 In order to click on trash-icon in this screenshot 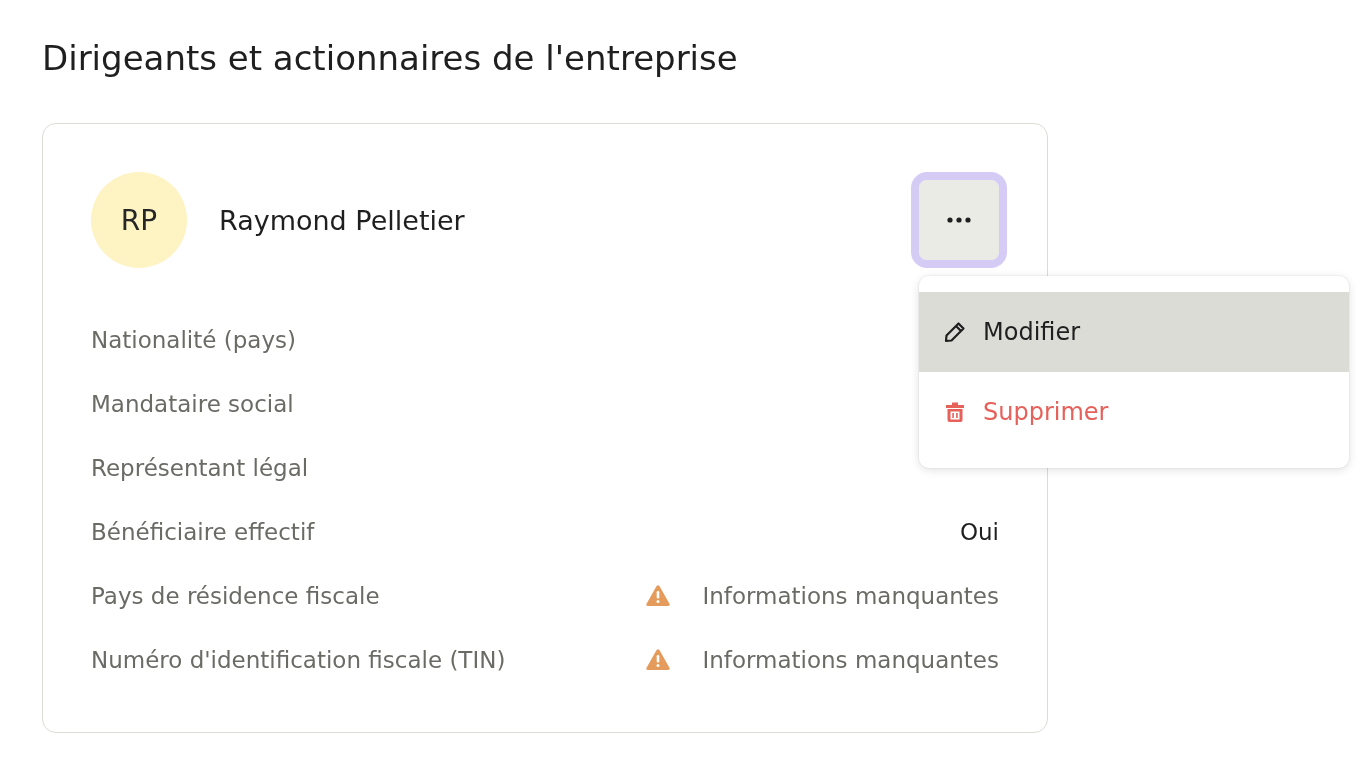, I will do `click(955, 412)`.